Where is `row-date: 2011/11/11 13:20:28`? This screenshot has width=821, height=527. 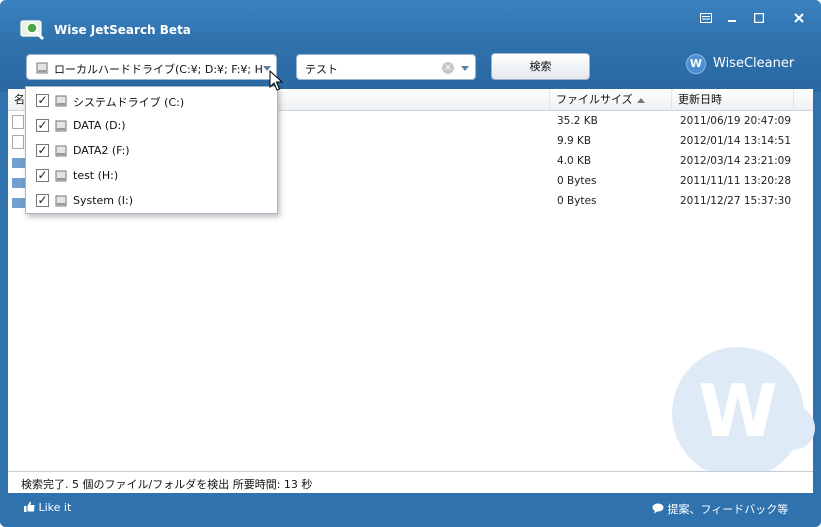 row-date: 2011/11/11 13:20:28 is located at coordinates (736, 181).